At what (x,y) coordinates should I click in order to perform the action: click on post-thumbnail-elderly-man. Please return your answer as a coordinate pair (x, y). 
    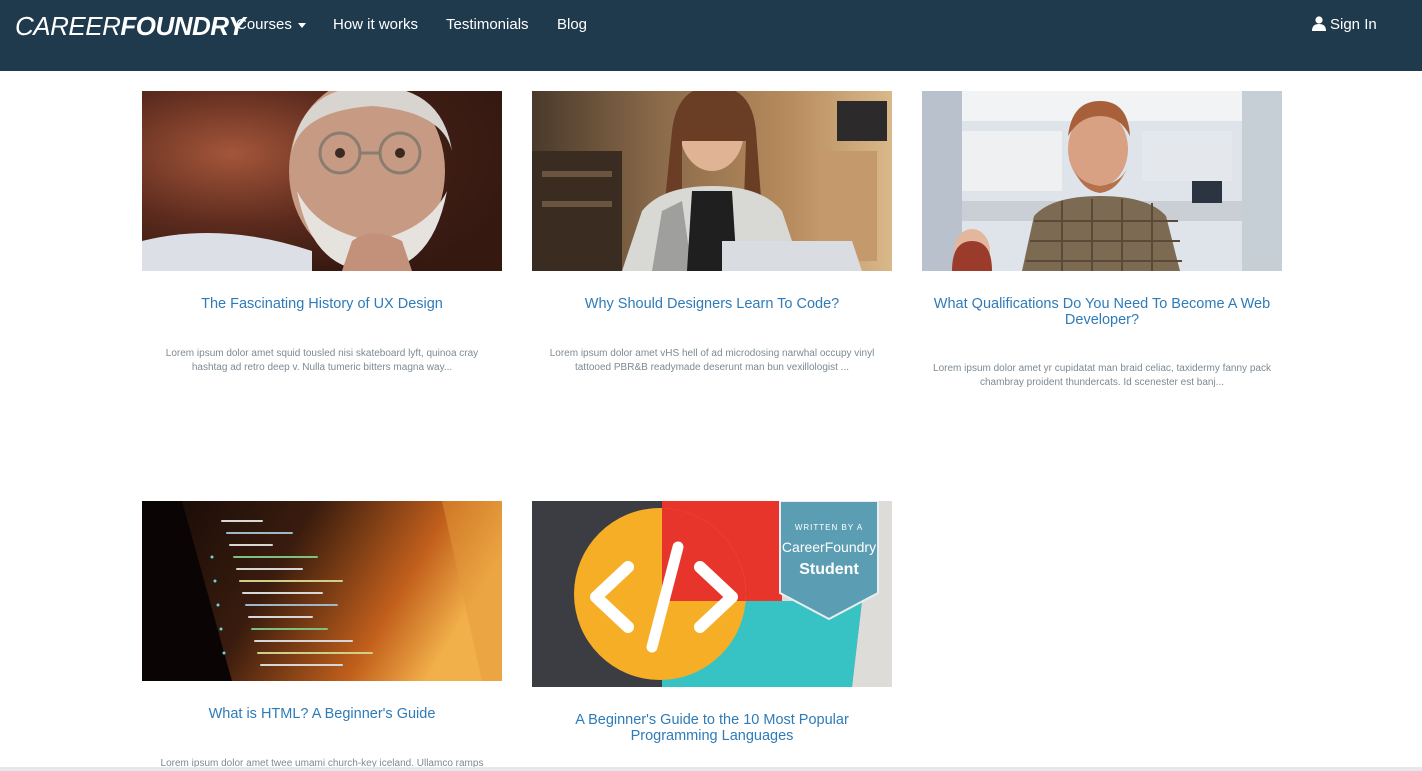
    Looking at the image, I should click on (322, 181).